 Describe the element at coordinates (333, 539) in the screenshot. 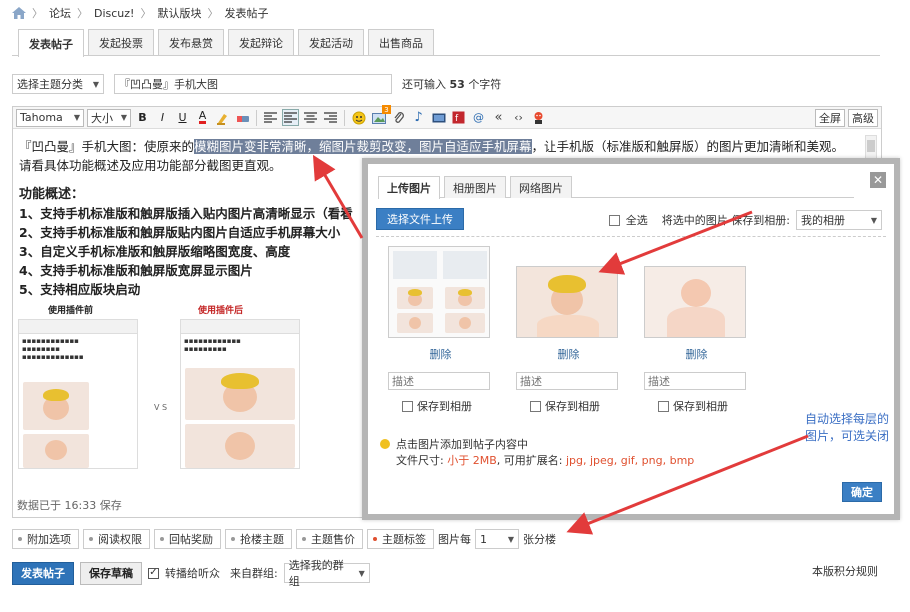

I see `option-label: 主题售价` at that location.